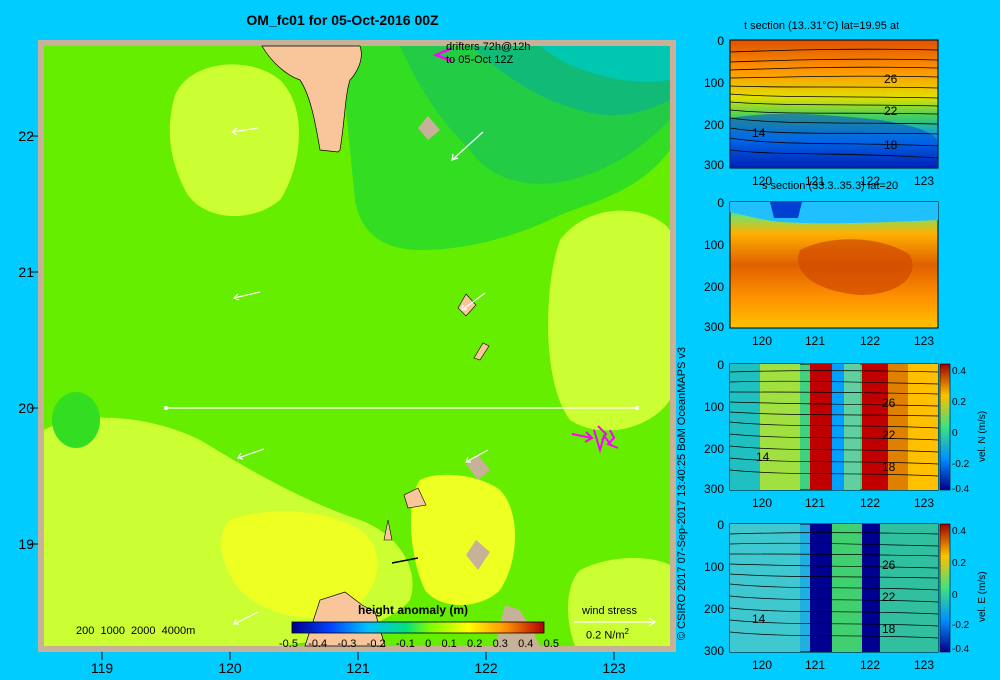 The image size is (1000, 680). I want to click on x-tick-label: 119, so click(102, 668).